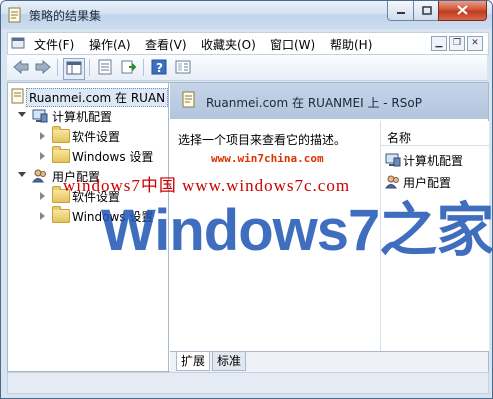 This screenshot has width=493, height=399. What do you see at coordinates (247, 68) in the screenshot?
I see `toolbar: ?` at bounding box center [247, 68].